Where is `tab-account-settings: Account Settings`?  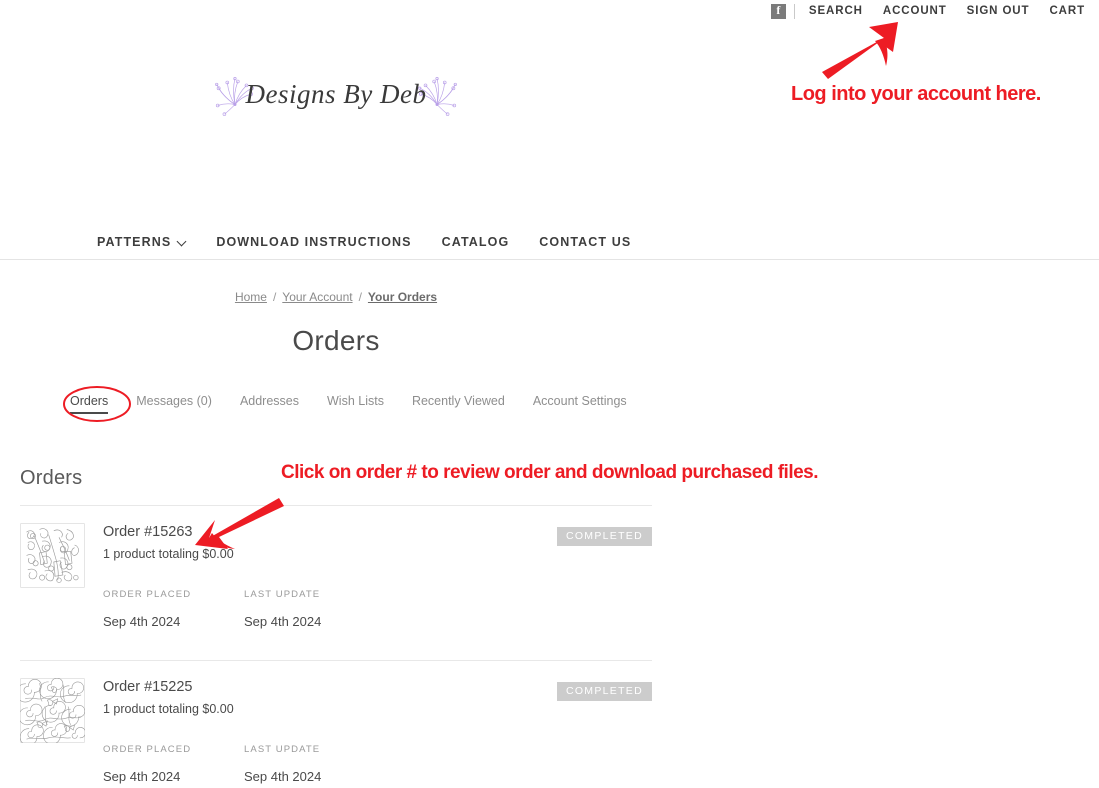 tab-account-settings: Account Settings is located at coordinates (580, 403).